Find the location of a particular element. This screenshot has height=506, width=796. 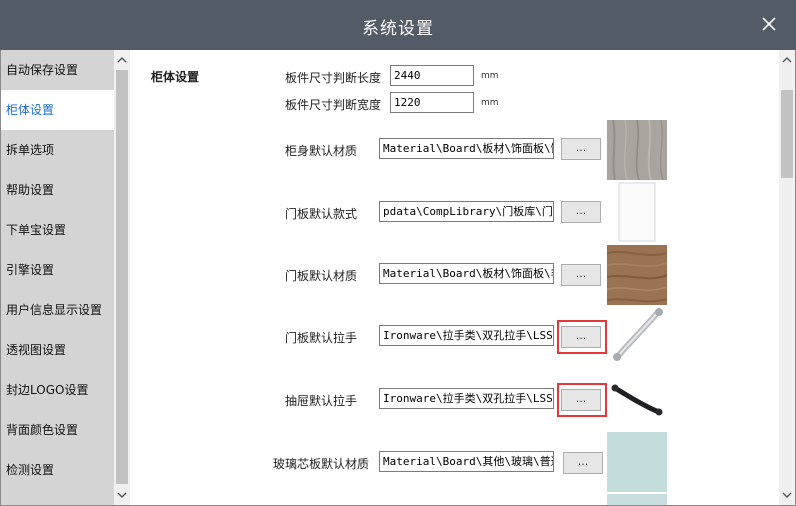

section-title: 柜体设置 is located at coordinates (175, 77).